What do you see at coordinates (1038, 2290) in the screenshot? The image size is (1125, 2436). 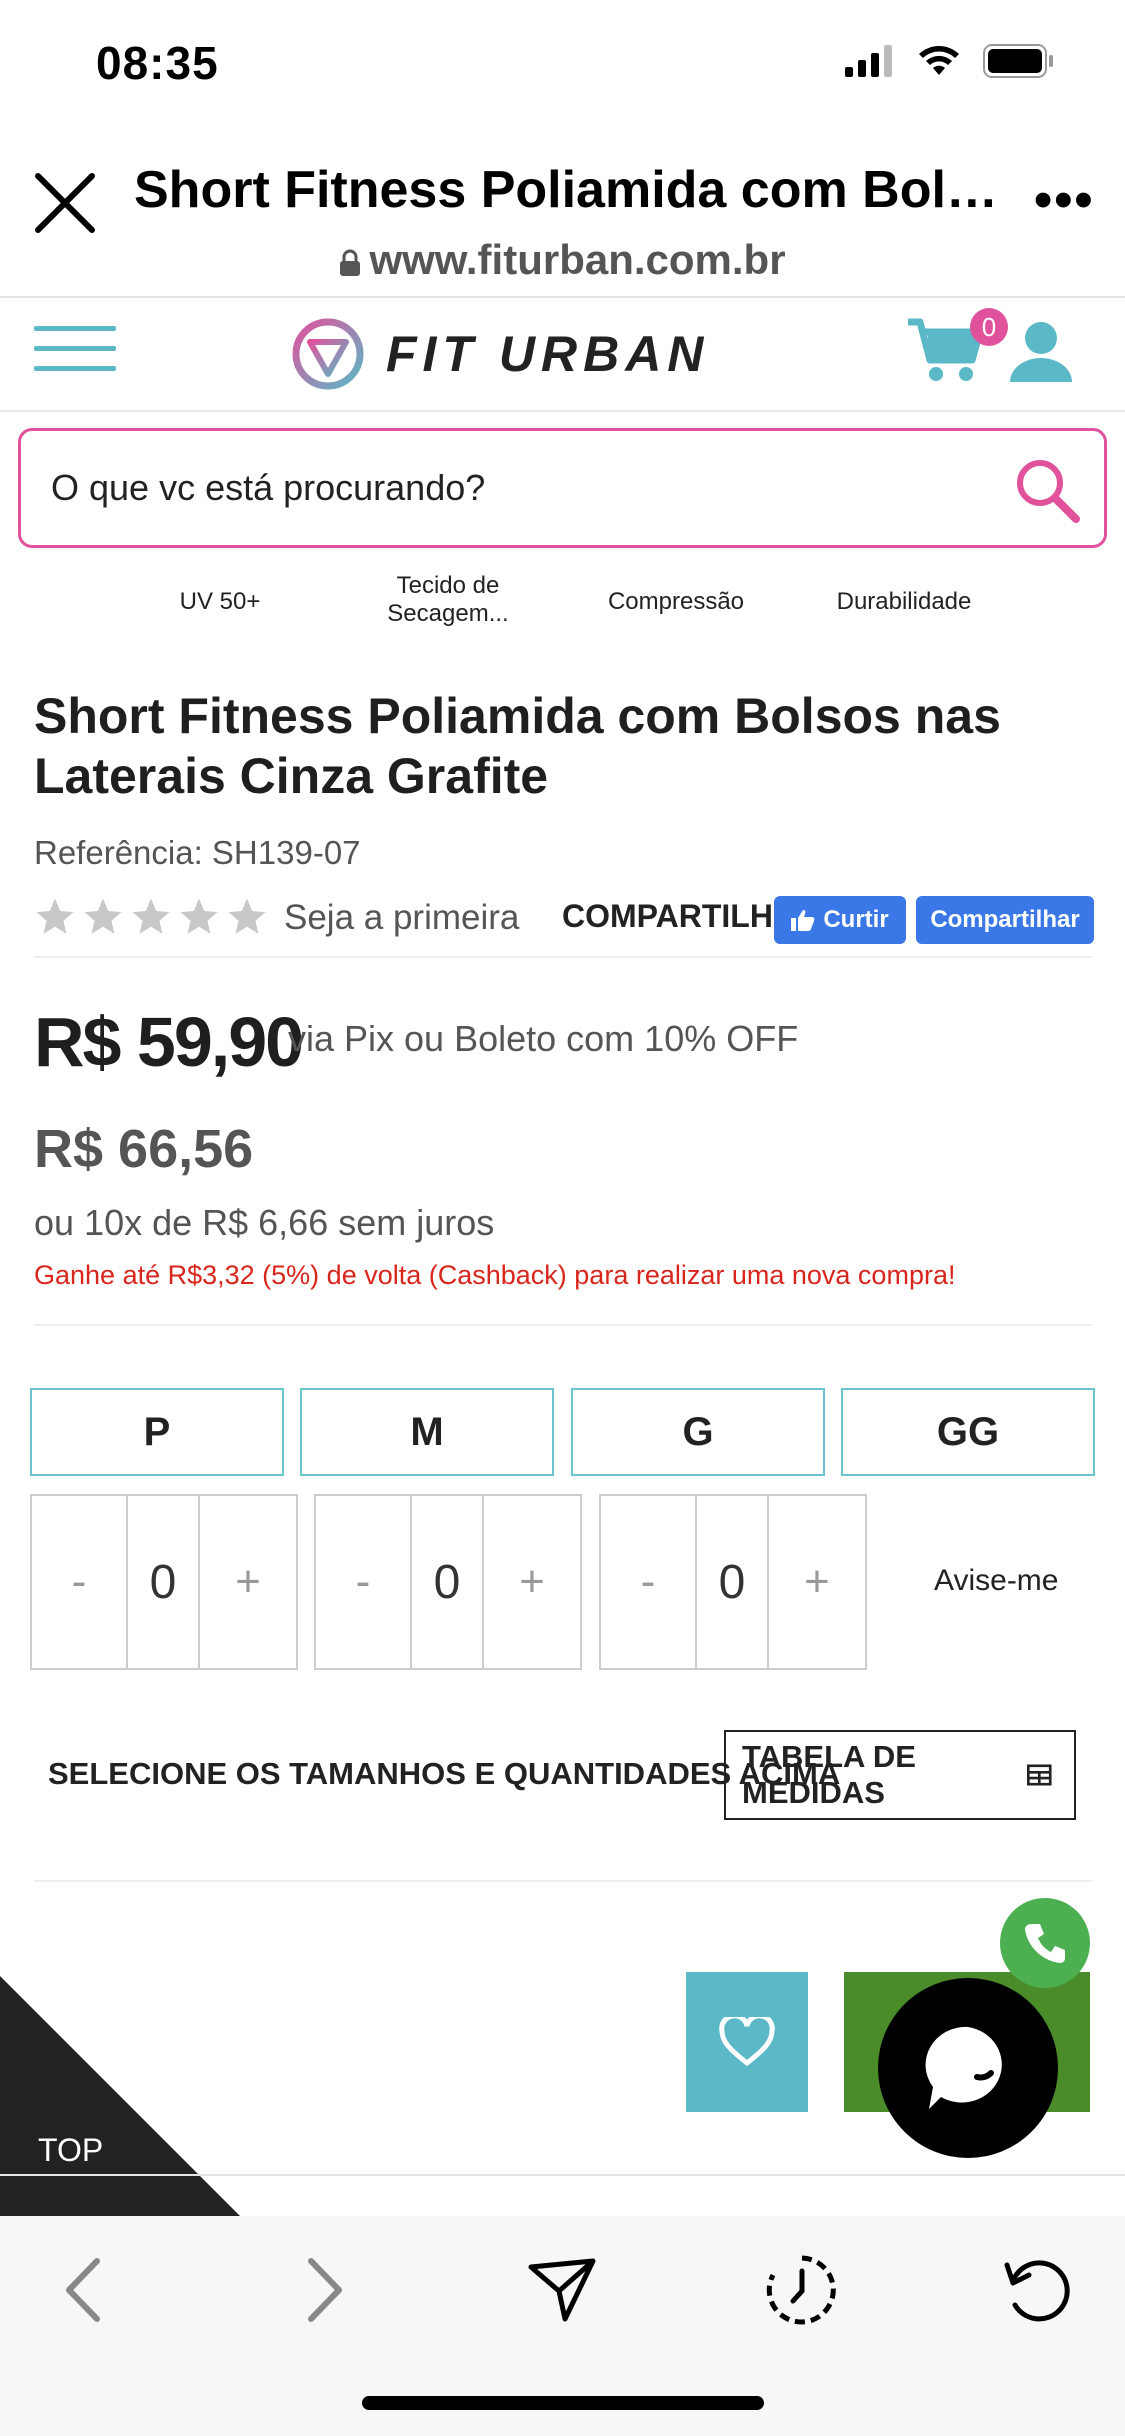 I see `reload-icon` at bounding box center [1038, 2290].